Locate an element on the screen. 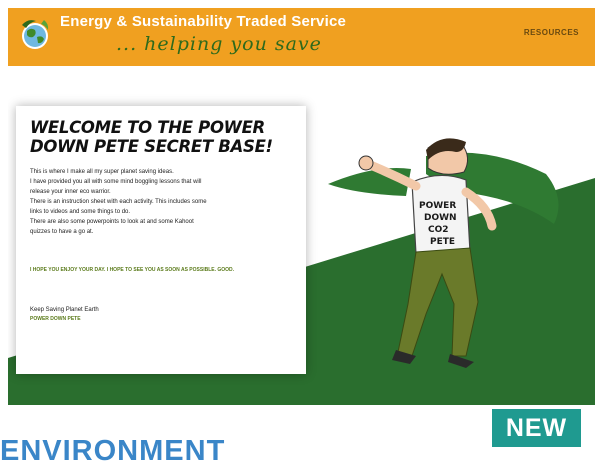 The height and width of the screenshot is (467, 595). signoff-text: Keep Saving Planet Earth is located at coordinates (64, 310).